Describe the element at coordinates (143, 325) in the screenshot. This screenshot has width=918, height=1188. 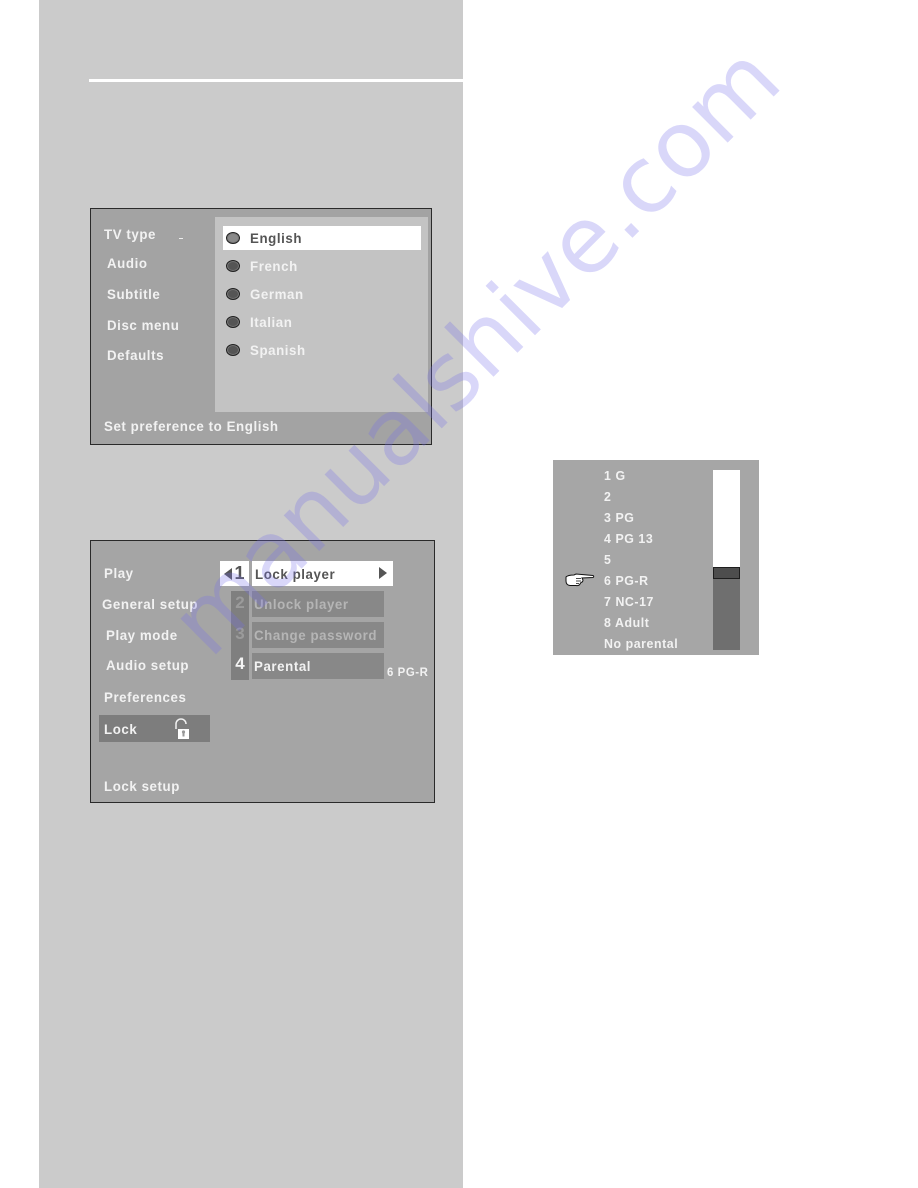
I see `menu-category-disc-menu: Disc menu` at that location.